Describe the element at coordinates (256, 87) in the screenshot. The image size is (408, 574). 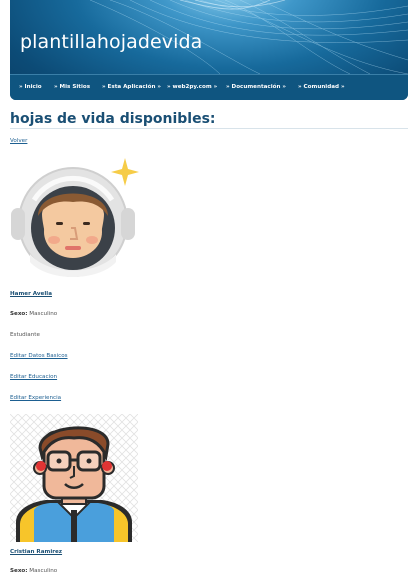
I see `nav-item-documentacion: » Documentación »` at that location.